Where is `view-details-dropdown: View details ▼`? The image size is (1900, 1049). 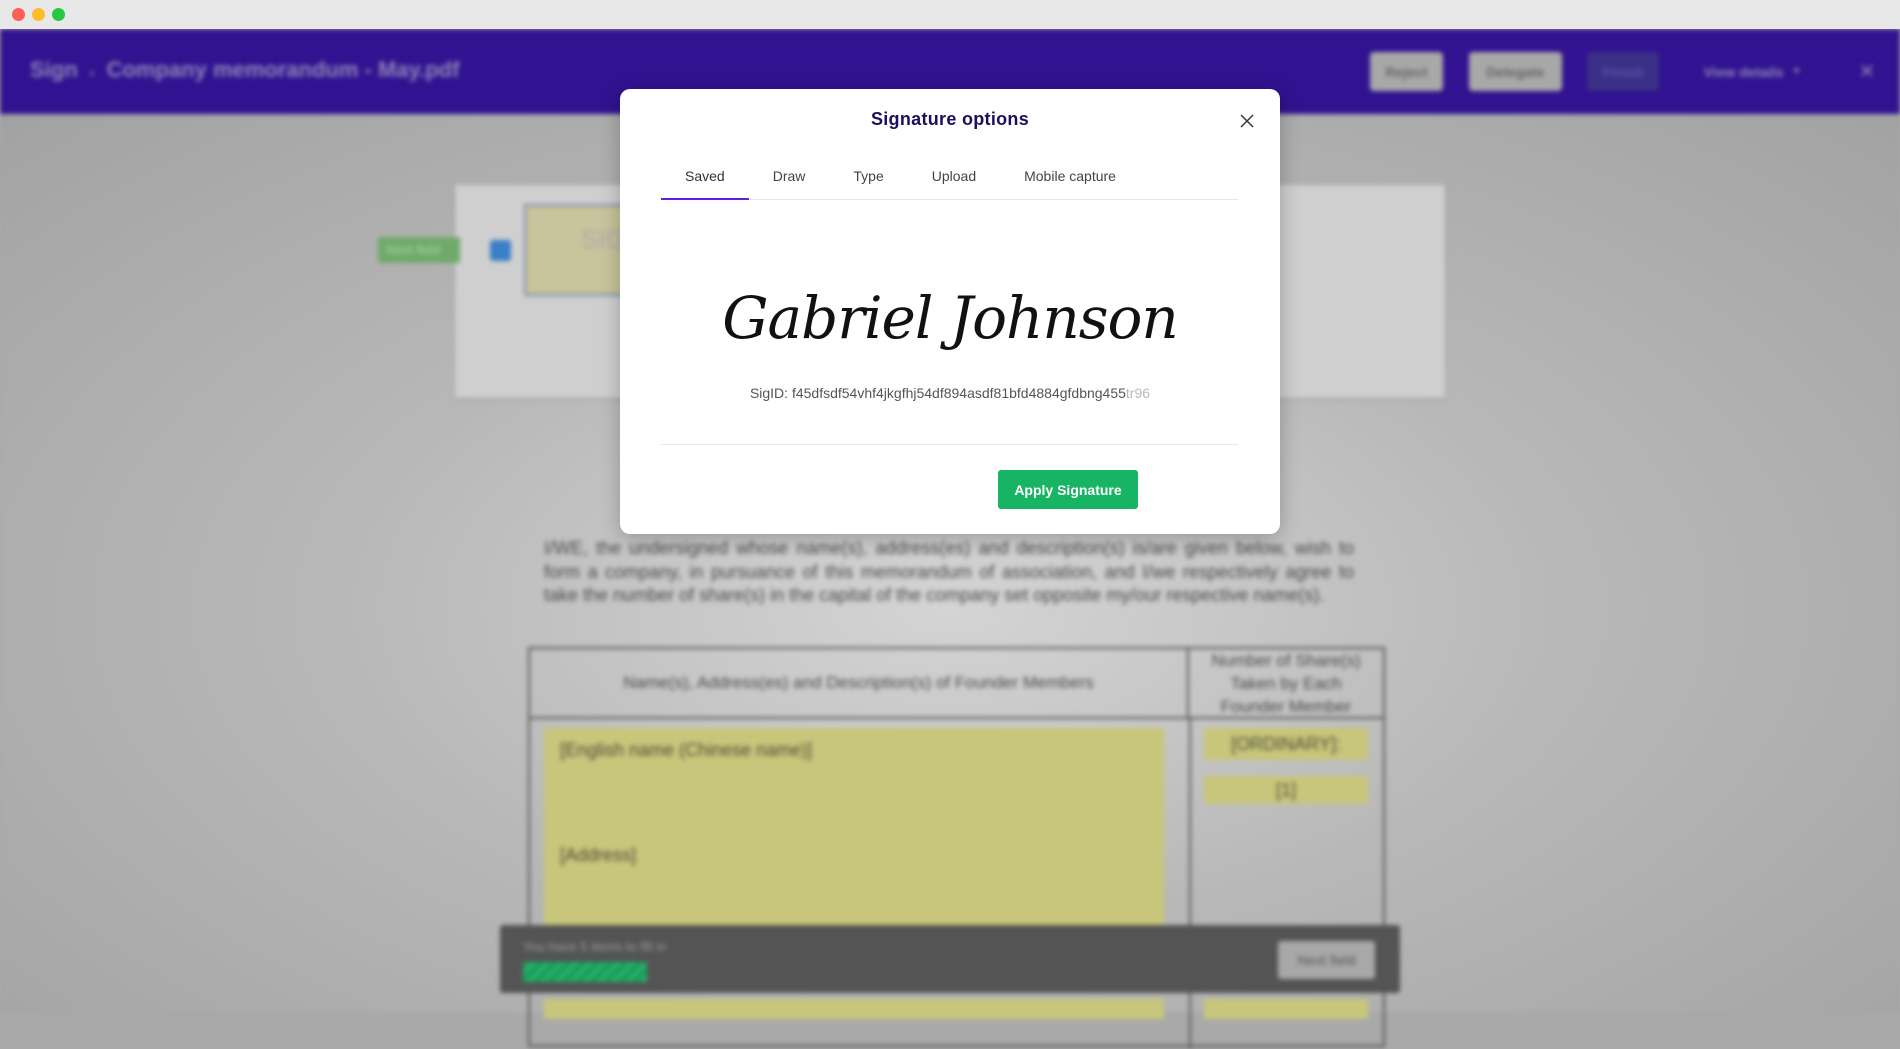 view-details-dropdown: View details ▼ is located at coordinates (1752, 71).